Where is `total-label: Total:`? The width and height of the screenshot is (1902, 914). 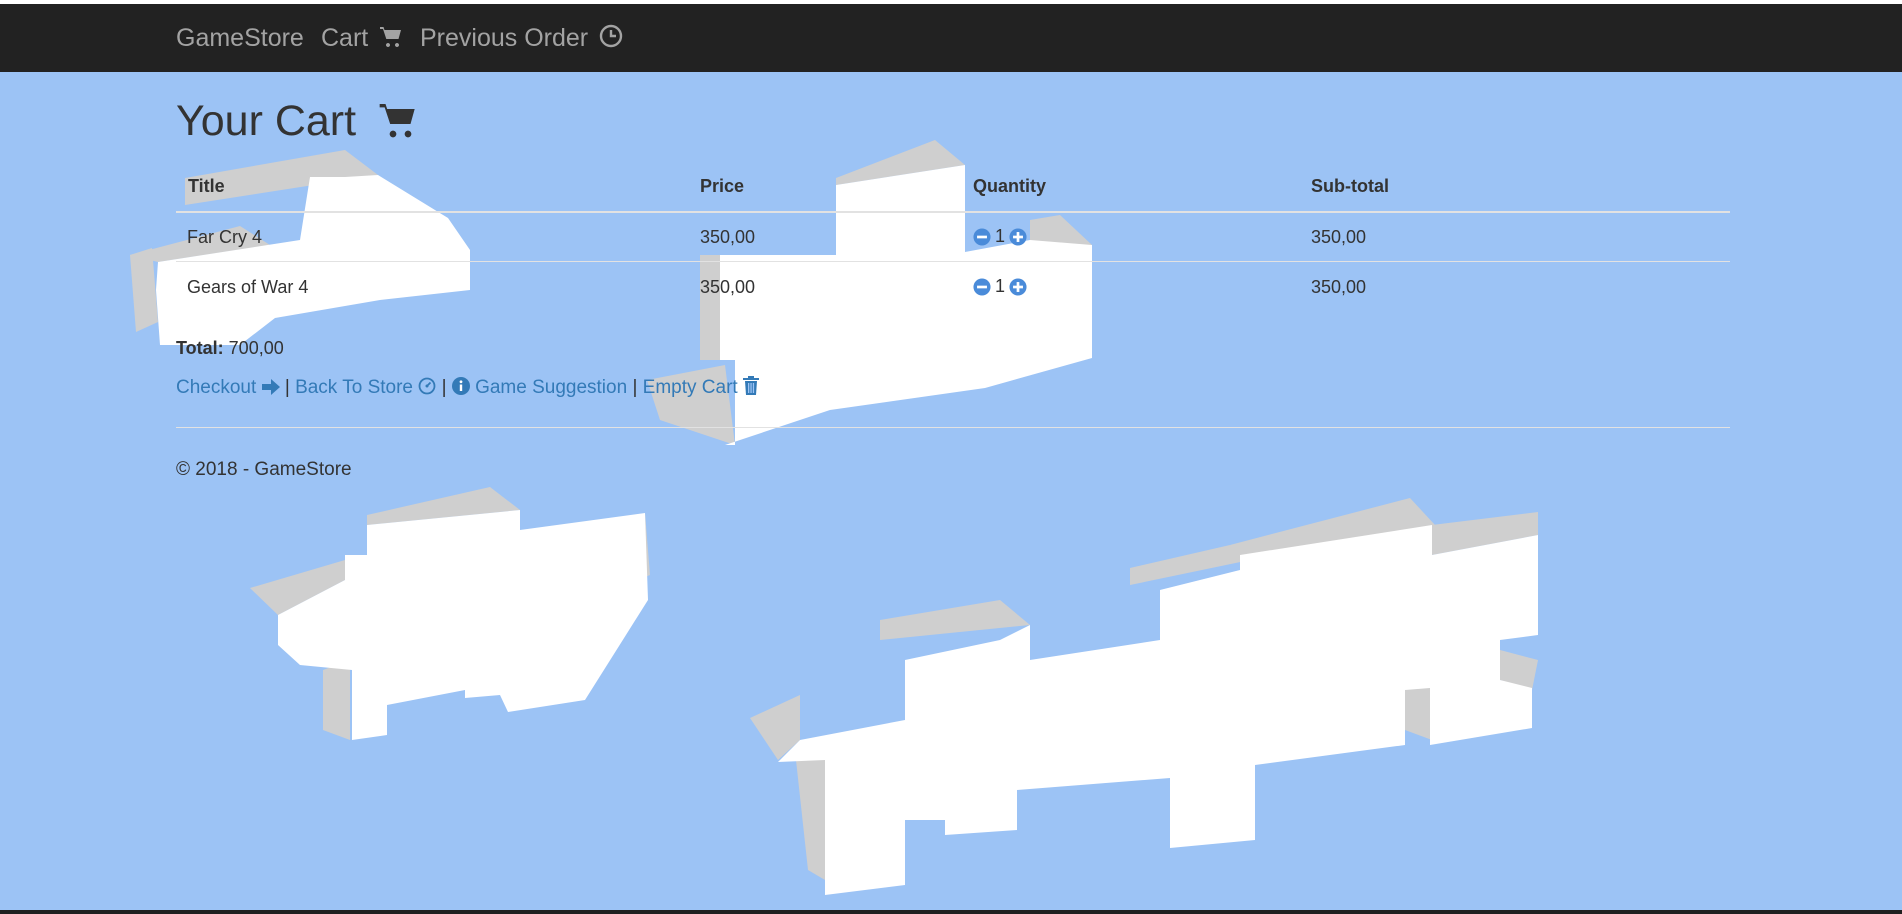 total-label: Total: is located at coordinates (200, 348).